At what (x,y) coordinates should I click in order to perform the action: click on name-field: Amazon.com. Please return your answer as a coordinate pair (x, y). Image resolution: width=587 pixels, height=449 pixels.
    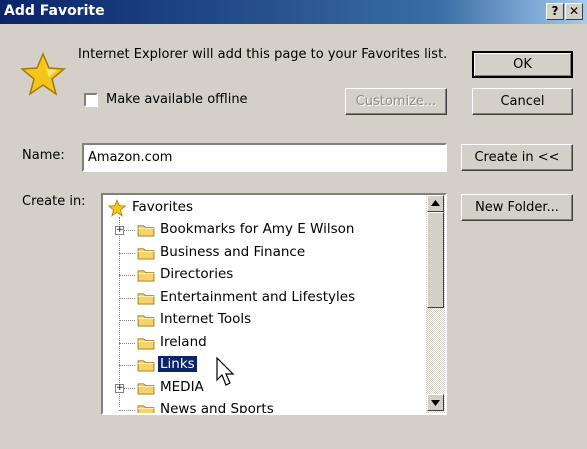
    Looking at the image, I should click on (264, 157).